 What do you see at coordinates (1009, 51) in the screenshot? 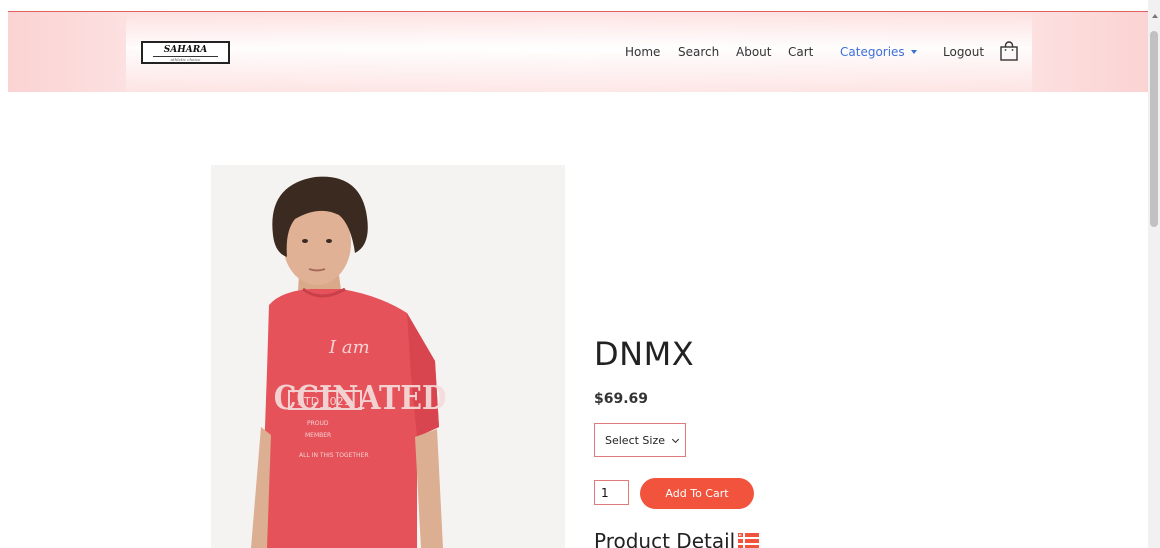
I see `shopping-bag-icon` at bounding box center [1009, 51].